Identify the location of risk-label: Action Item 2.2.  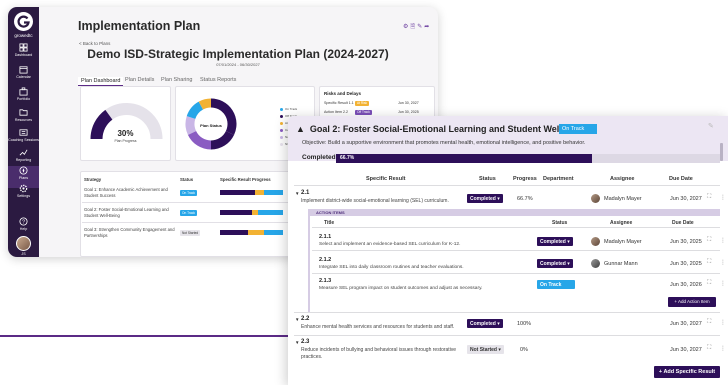
(336, 112).